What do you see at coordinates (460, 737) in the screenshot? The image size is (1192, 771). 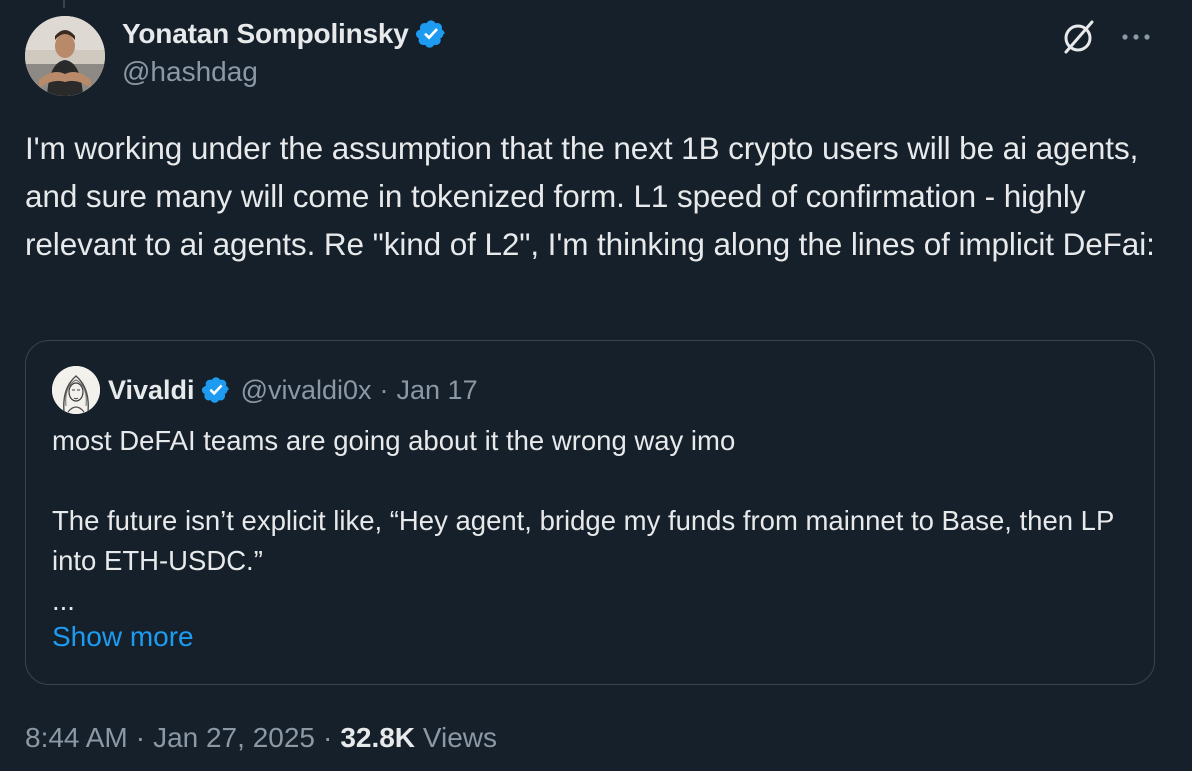 I see `views-label: Views` at bounding box center [460, 737].